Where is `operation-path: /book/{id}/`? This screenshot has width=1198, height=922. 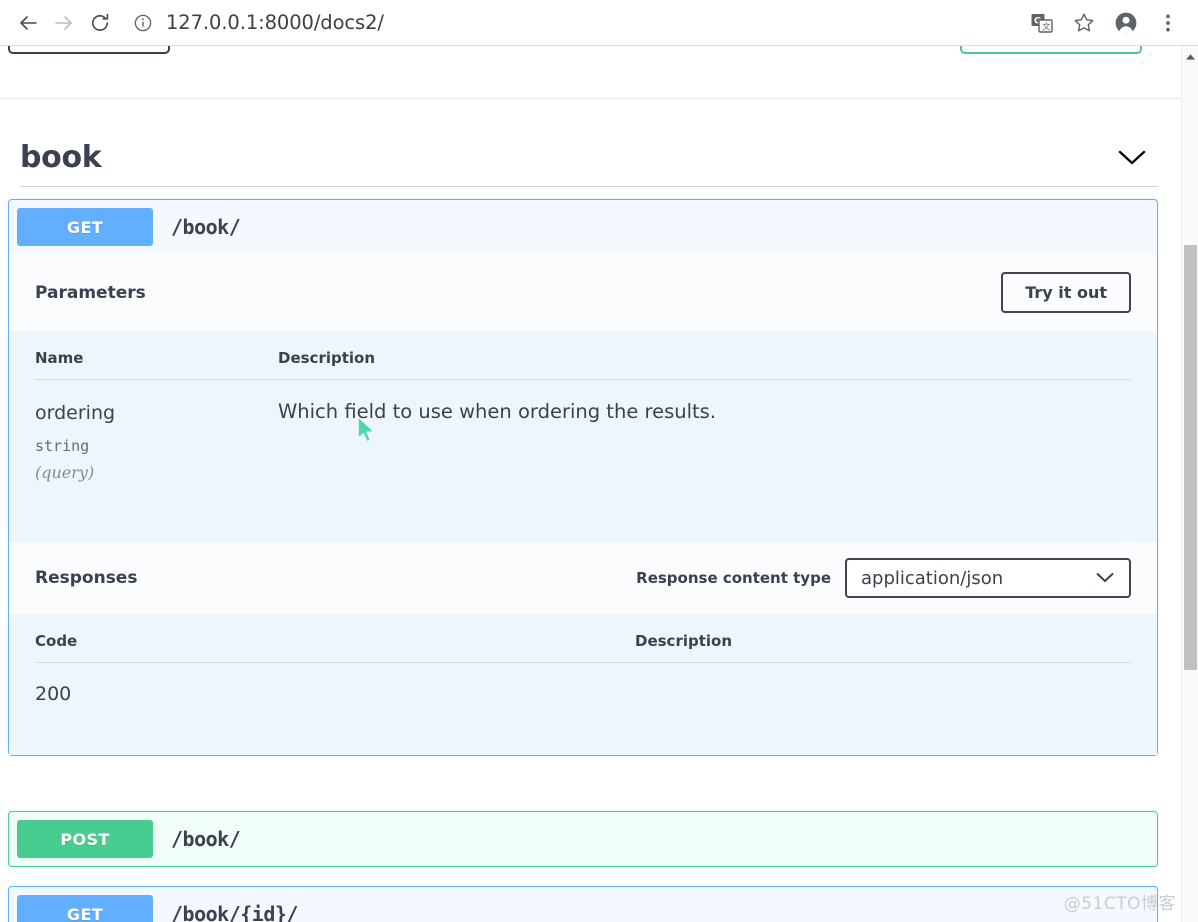 operation-path: /book/{id}/ is located at coordinates (234, 912).